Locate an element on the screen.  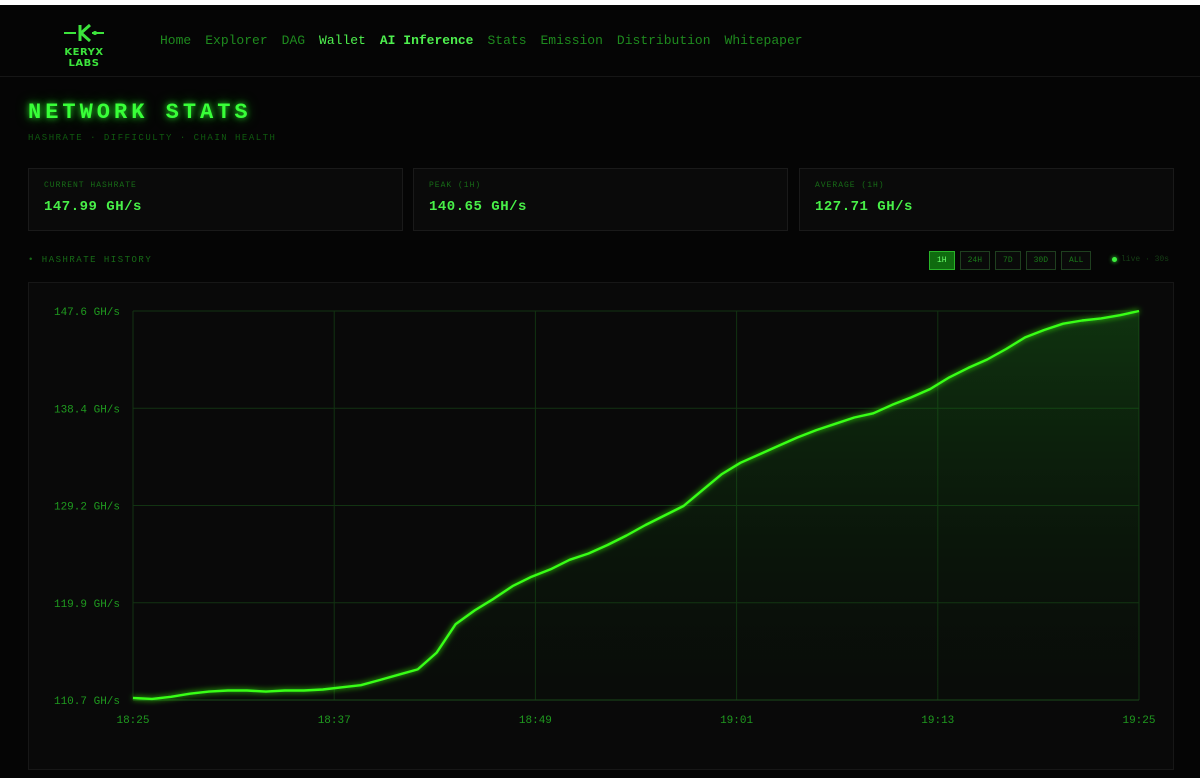
brand-logo: KERYX LABS is located at coordinates (84, 46).